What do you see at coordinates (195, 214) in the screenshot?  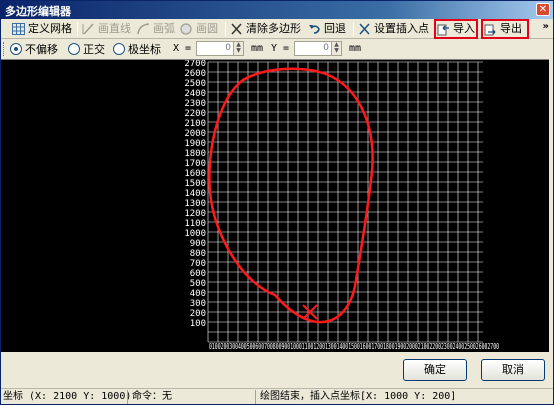 I see `y-tick-label: 1200` at bounding box center [195, 214].